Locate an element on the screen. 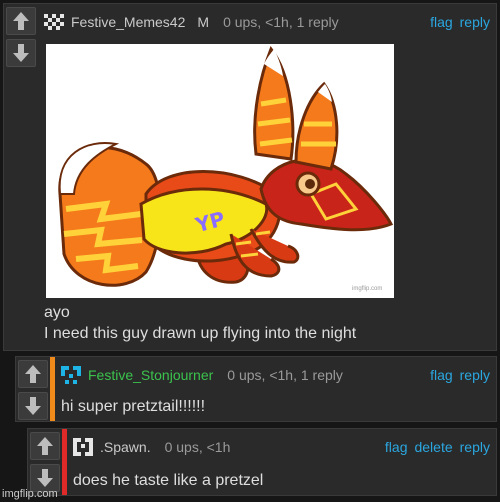 The image size is (500, 502). username: Festive_Memes42 is located at coordinates (128, 22).